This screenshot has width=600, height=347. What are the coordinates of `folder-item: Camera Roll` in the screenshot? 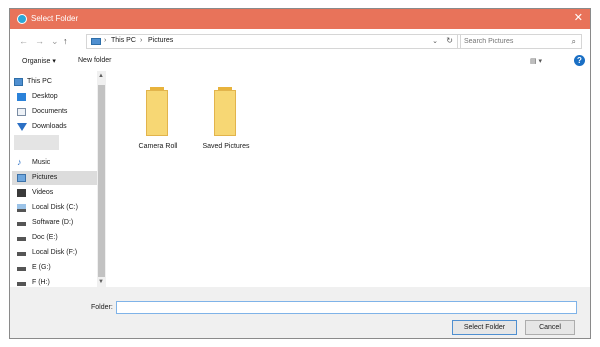 It's located at (158, 121).